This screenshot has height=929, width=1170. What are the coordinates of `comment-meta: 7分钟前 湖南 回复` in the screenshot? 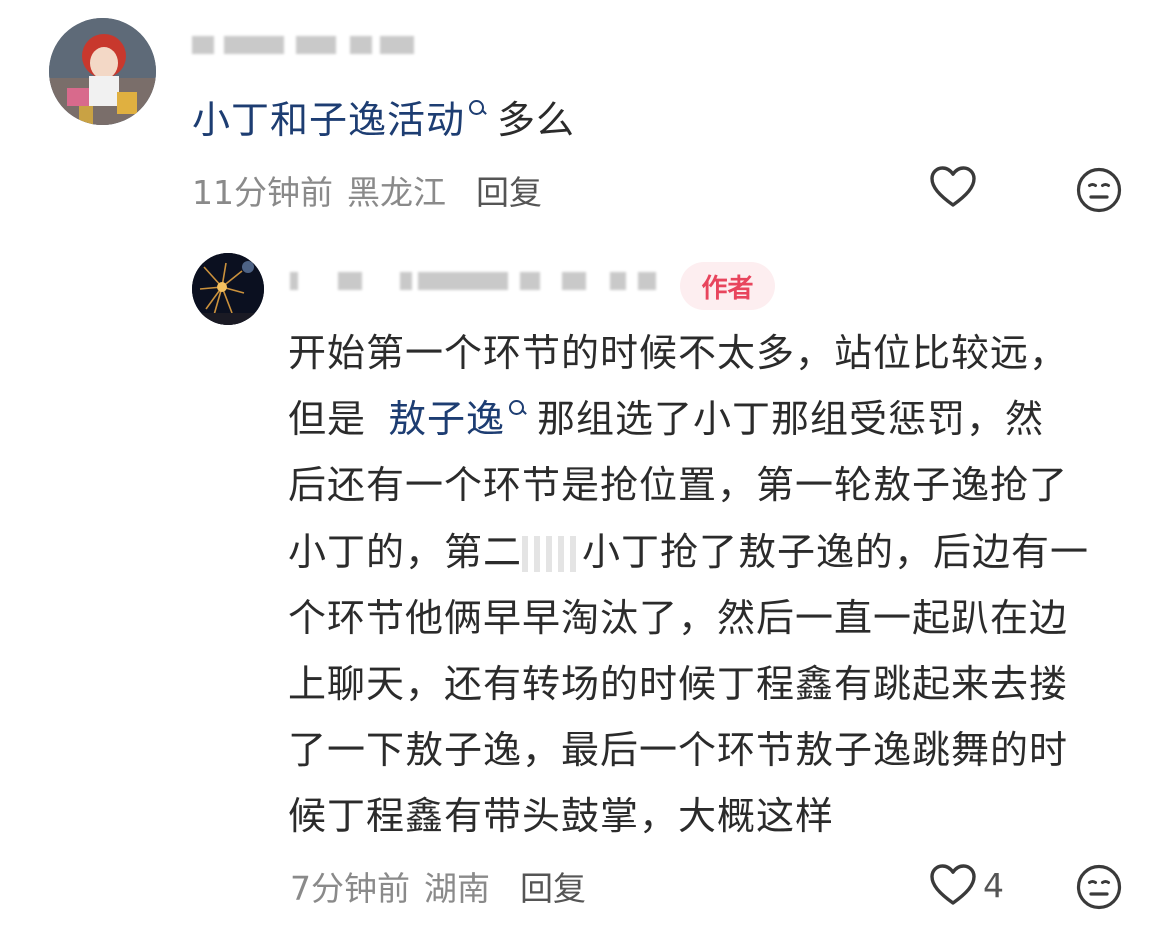 It's located at (438, 886).